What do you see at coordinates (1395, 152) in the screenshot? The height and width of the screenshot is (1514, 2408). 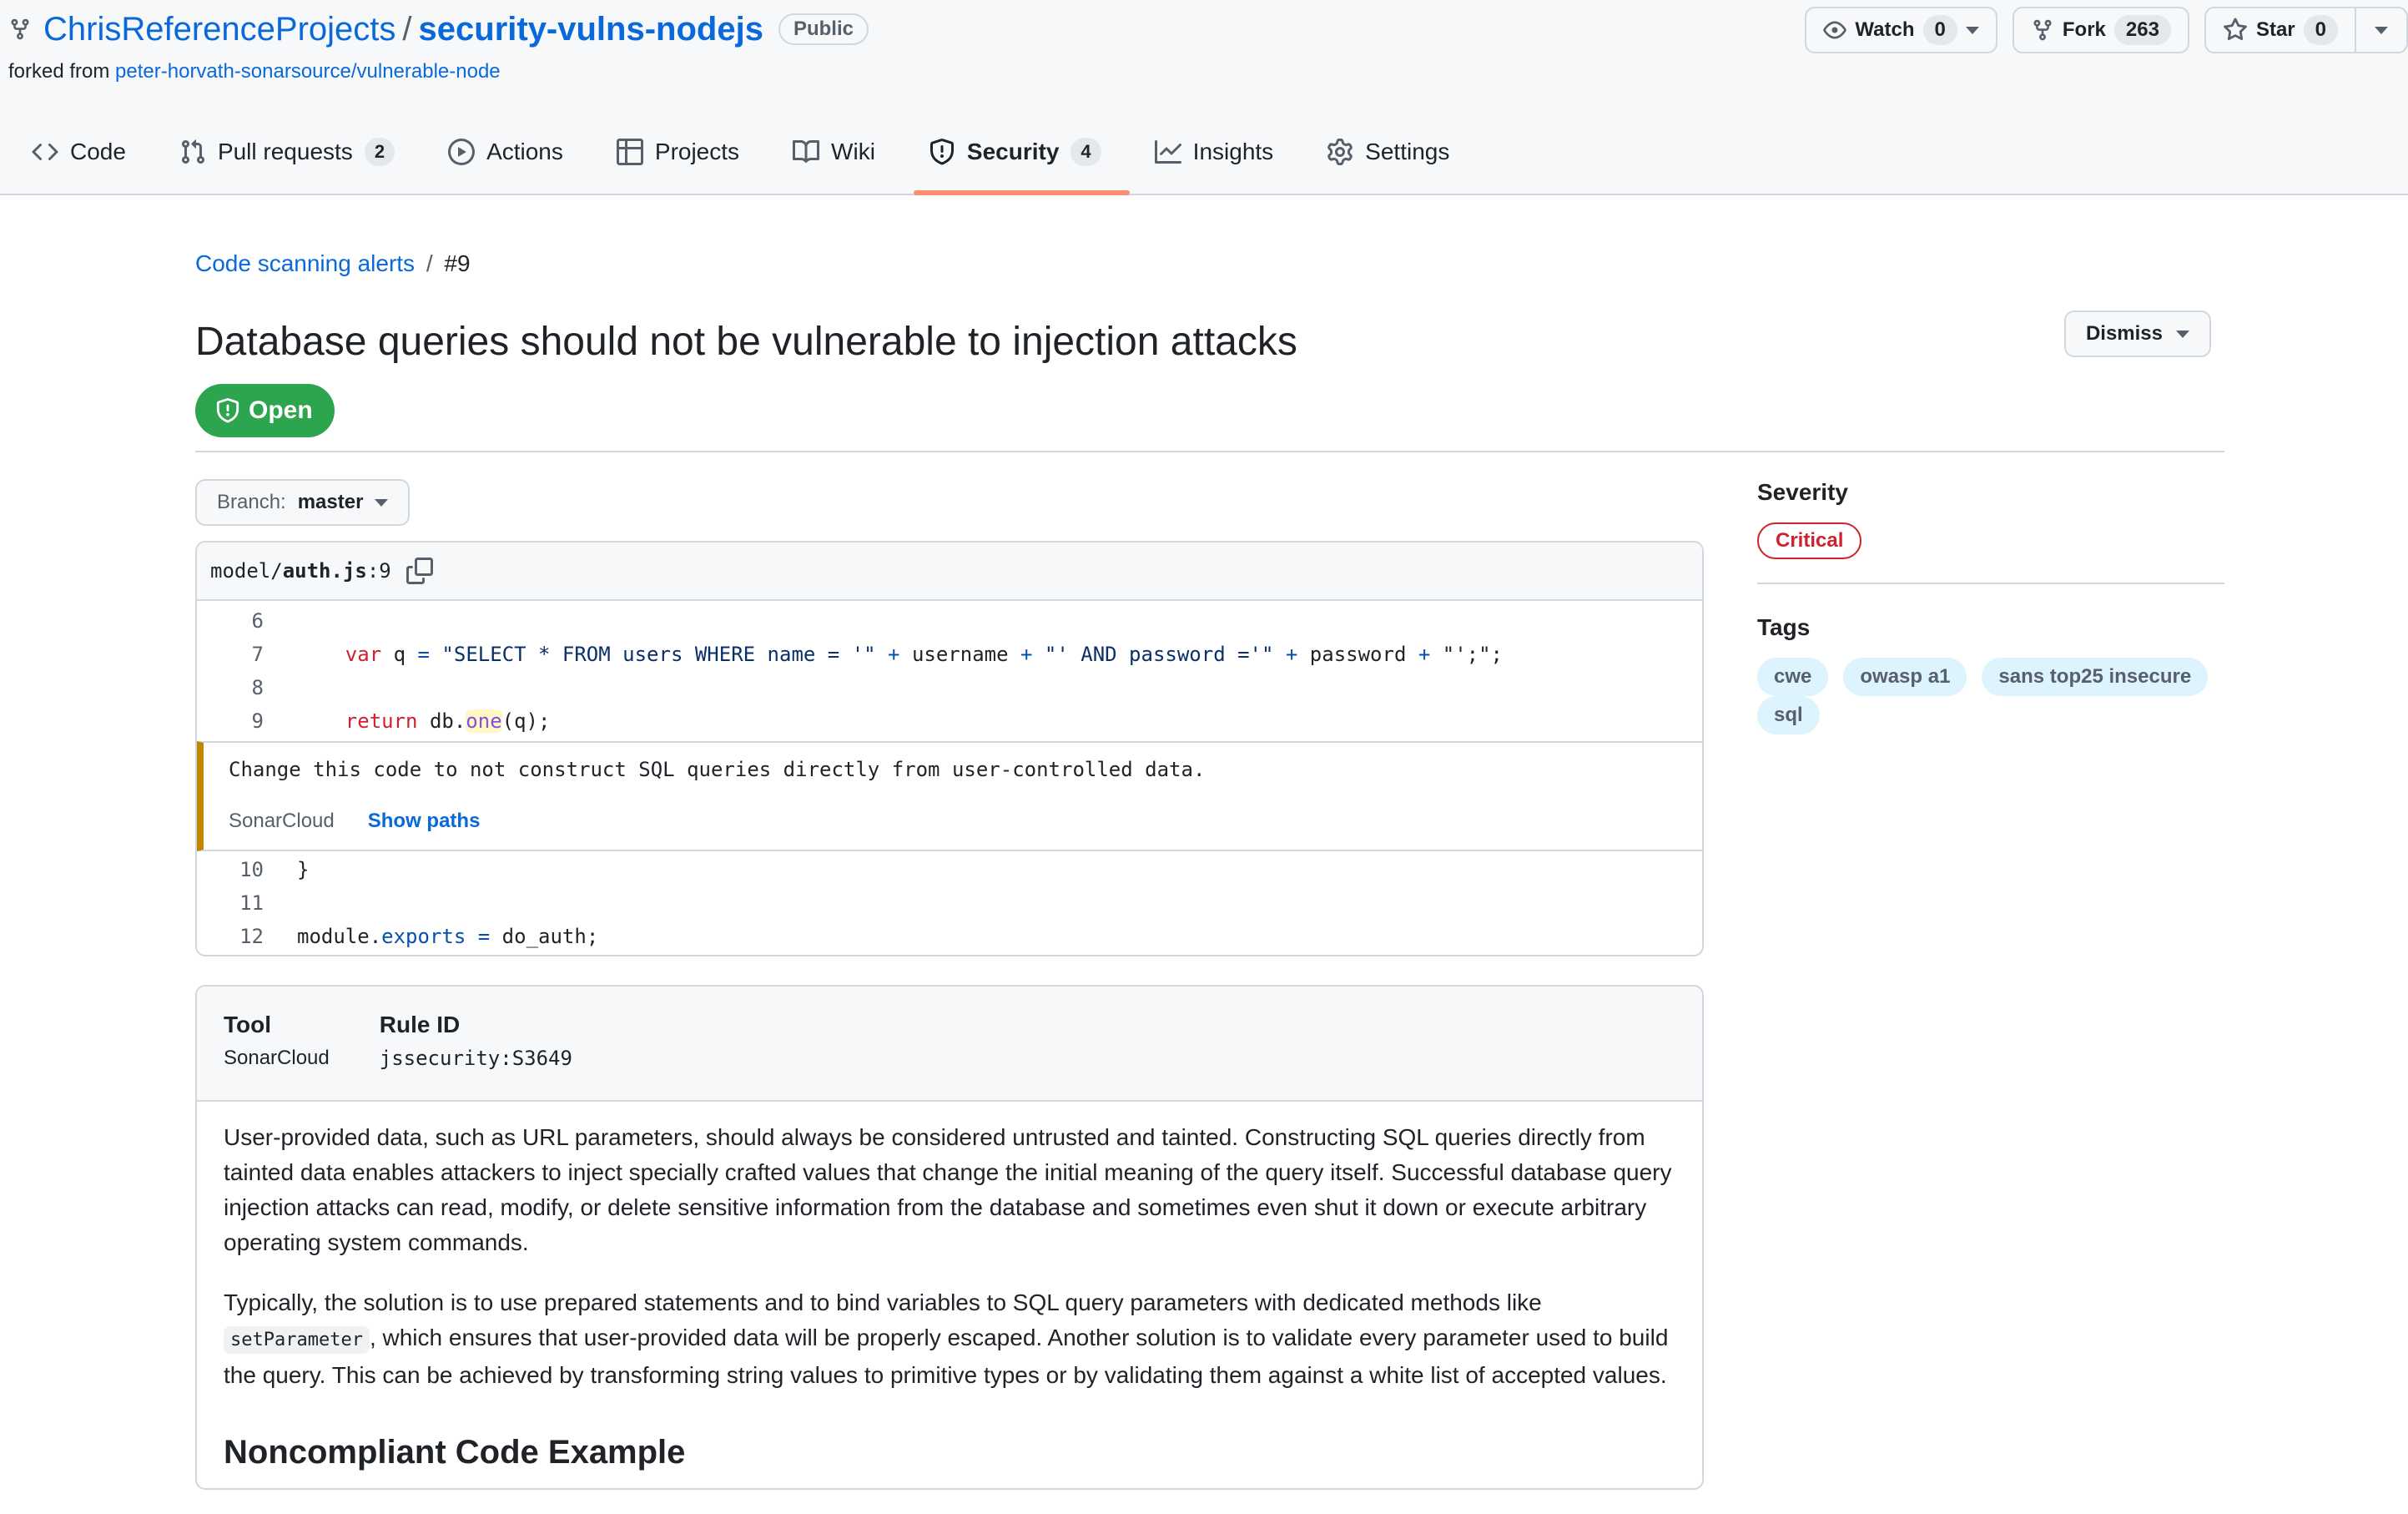 I see `tab-settings: Settings` at bounding box center [1395, 152].